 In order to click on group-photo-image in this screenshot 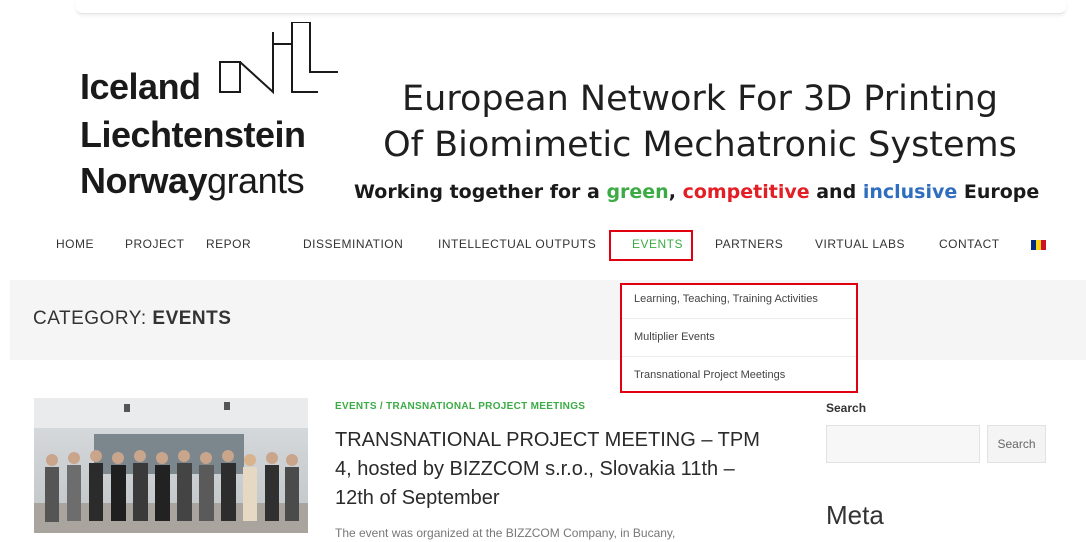, I will do `click(171, 465)`.